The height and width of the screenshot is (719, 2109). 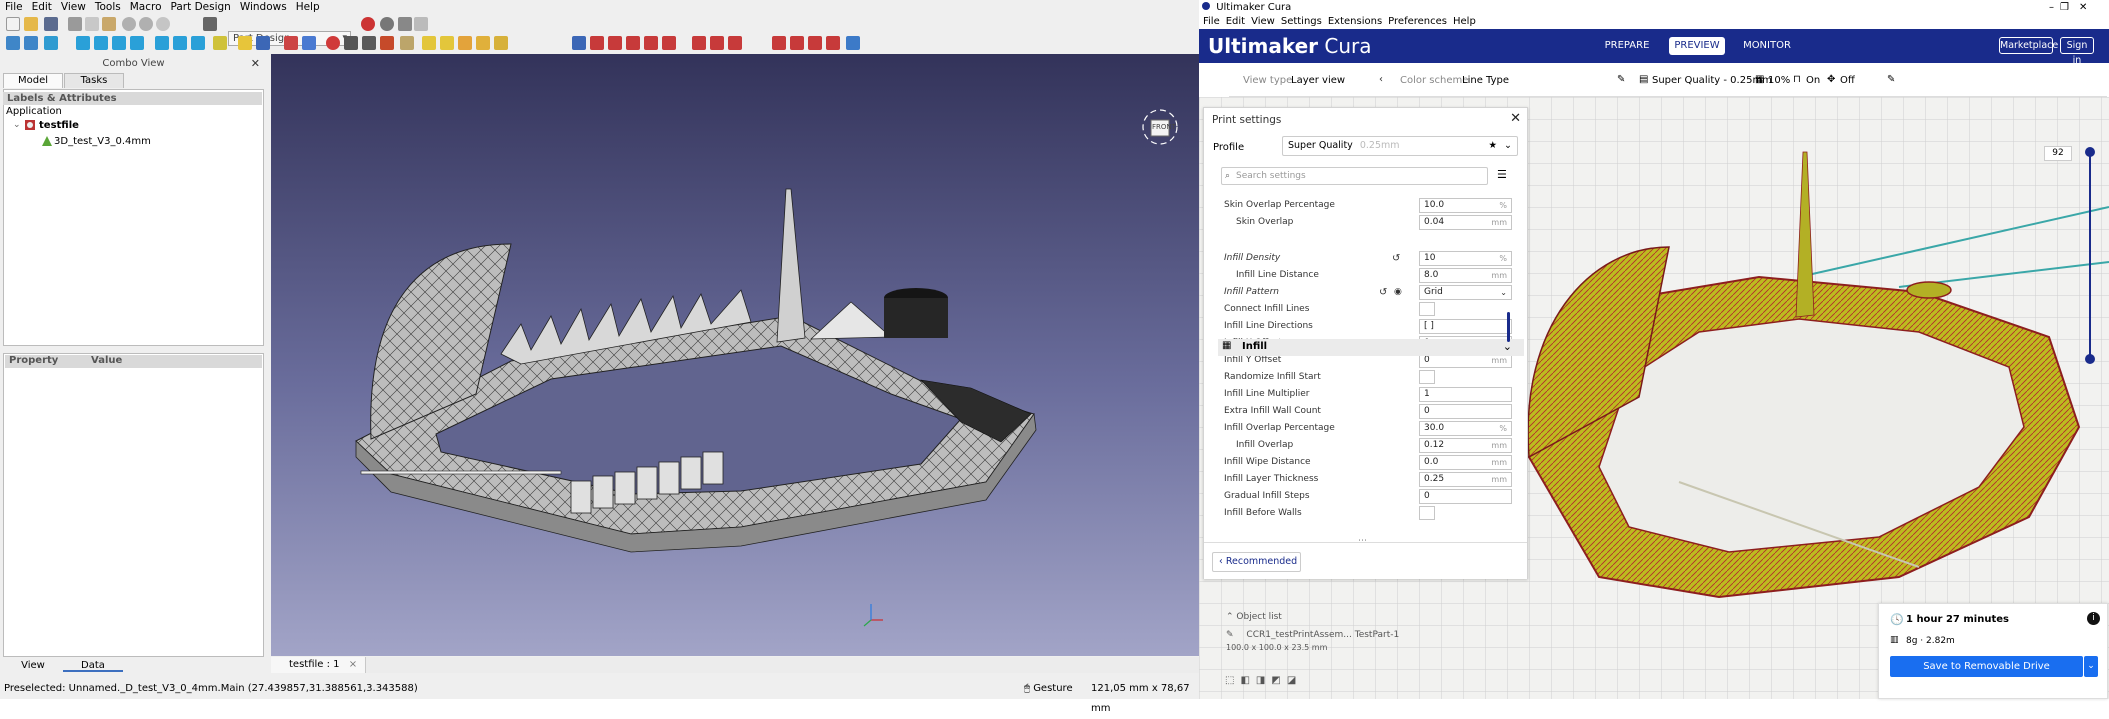 I want to click on document-tab: testfile : 1 ×, so click(x=319, y=665).